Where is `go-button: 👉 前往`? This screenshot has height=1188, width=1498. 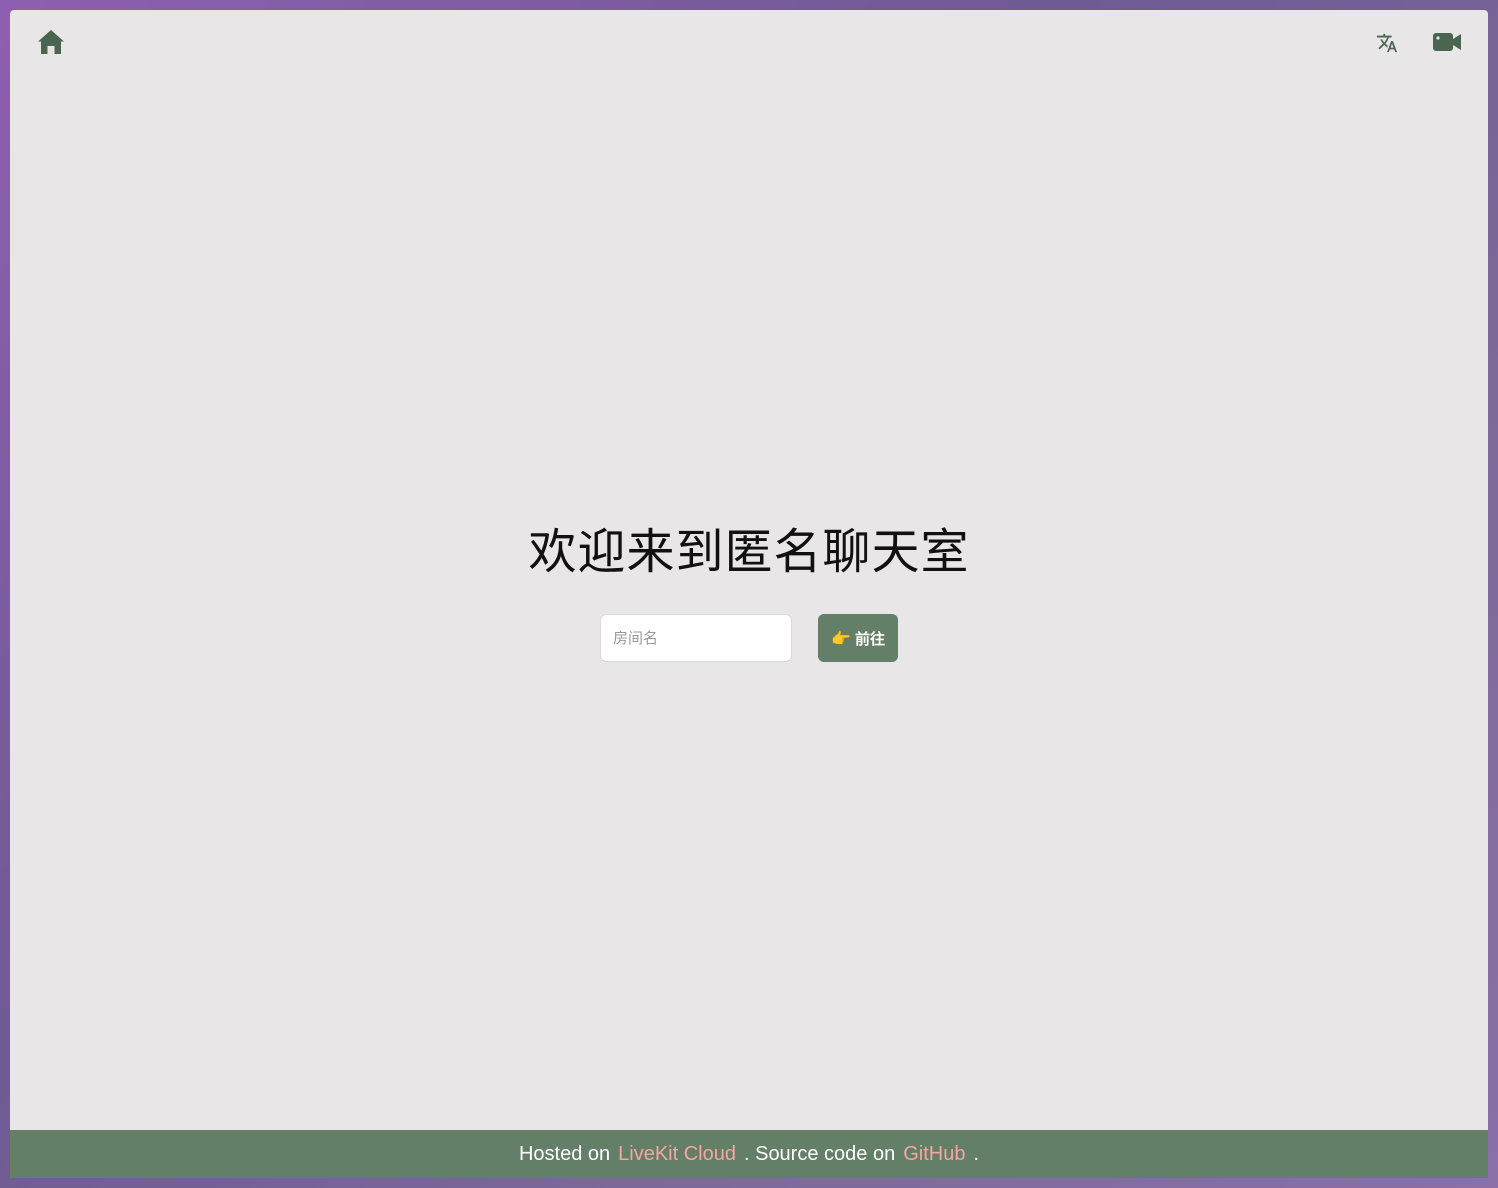
go-button: 👉 前往 is located at coordinates (858, 638).